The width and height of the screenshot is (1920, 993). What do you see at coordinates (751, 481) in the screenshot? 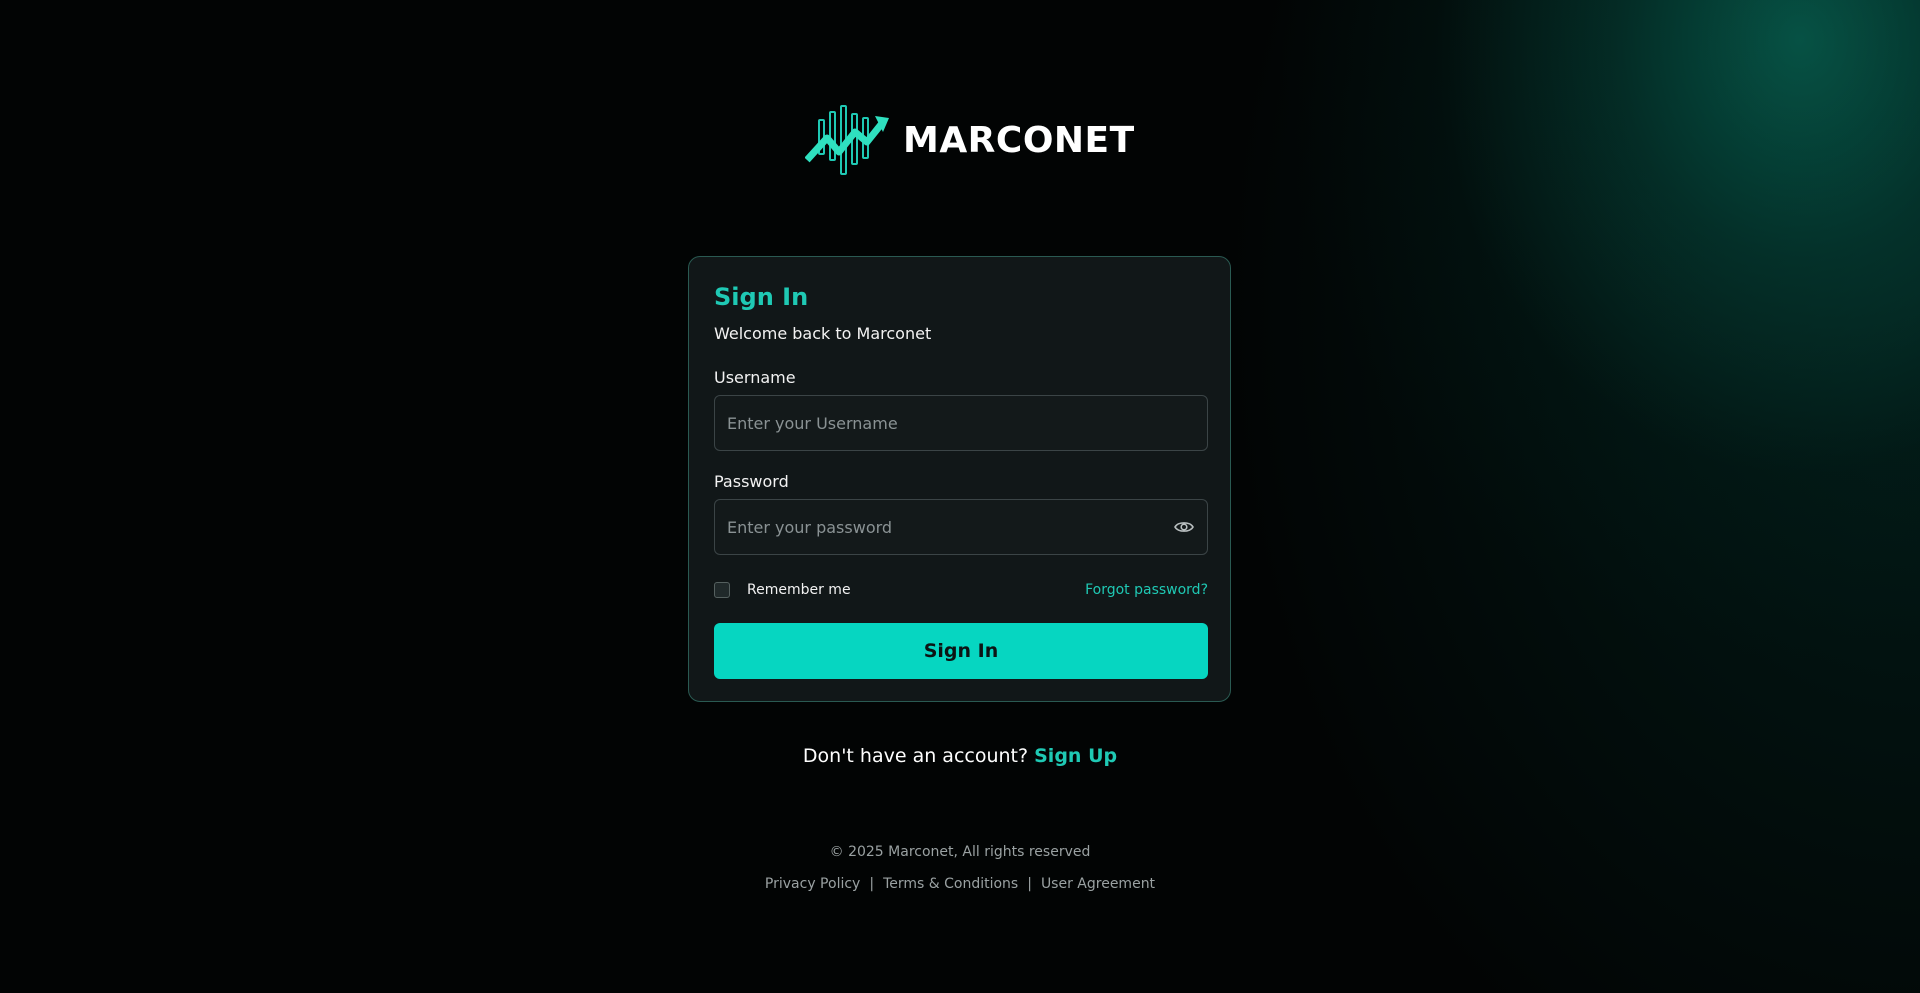
I see `password-label: Password` at bounding box center [751, 481].